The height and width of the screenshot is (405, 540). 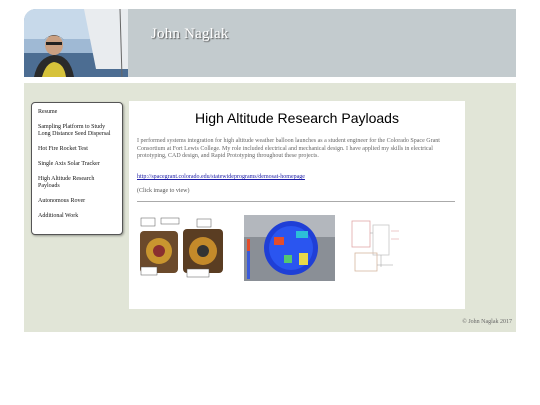 What do you see at coordinates (296, 201) in the screenshot?
I see `divider` at bounding box center [296, 201].